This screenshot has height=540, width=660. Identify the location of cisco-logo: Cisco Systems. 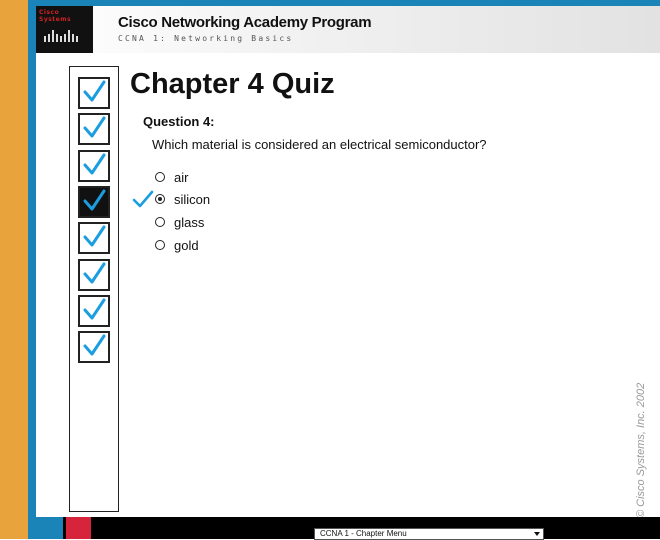
(64, 29).